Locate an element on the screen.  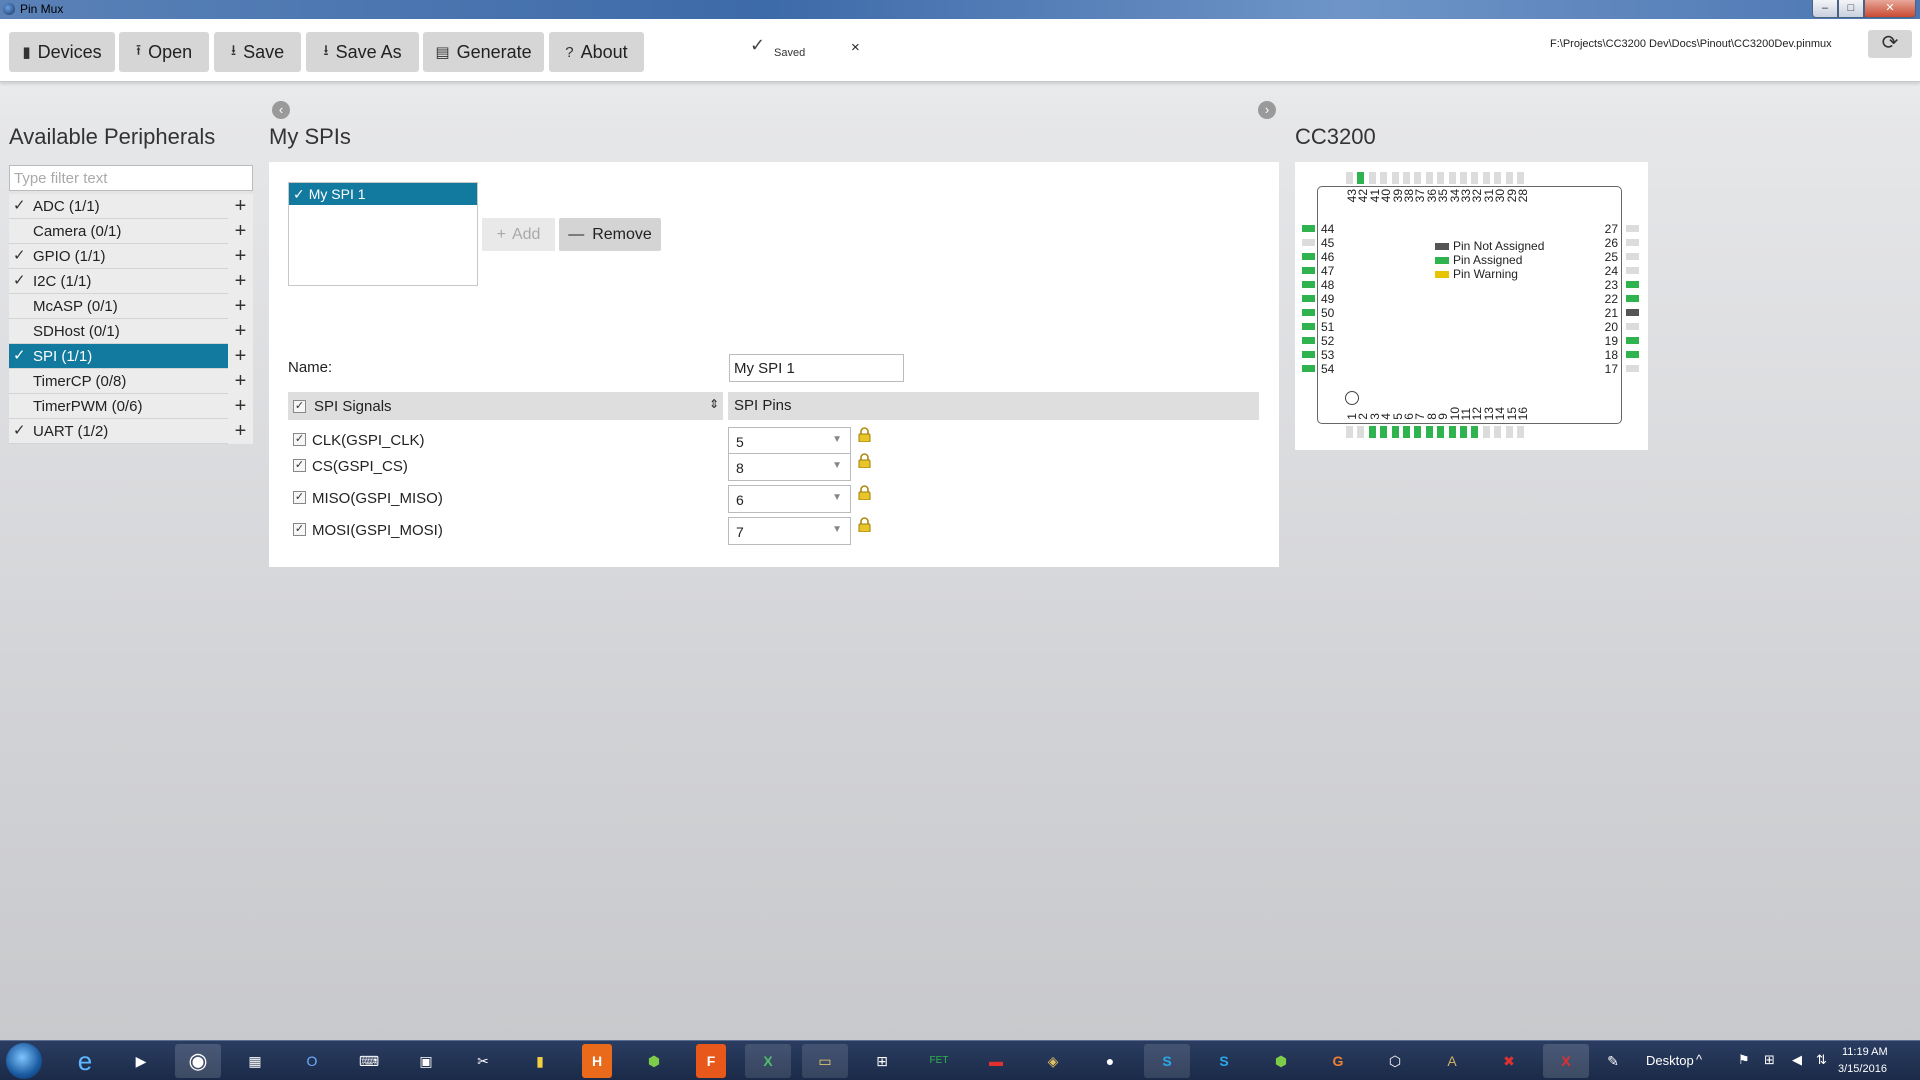
maximize-button: □ is located at coordinates (1851, 9).